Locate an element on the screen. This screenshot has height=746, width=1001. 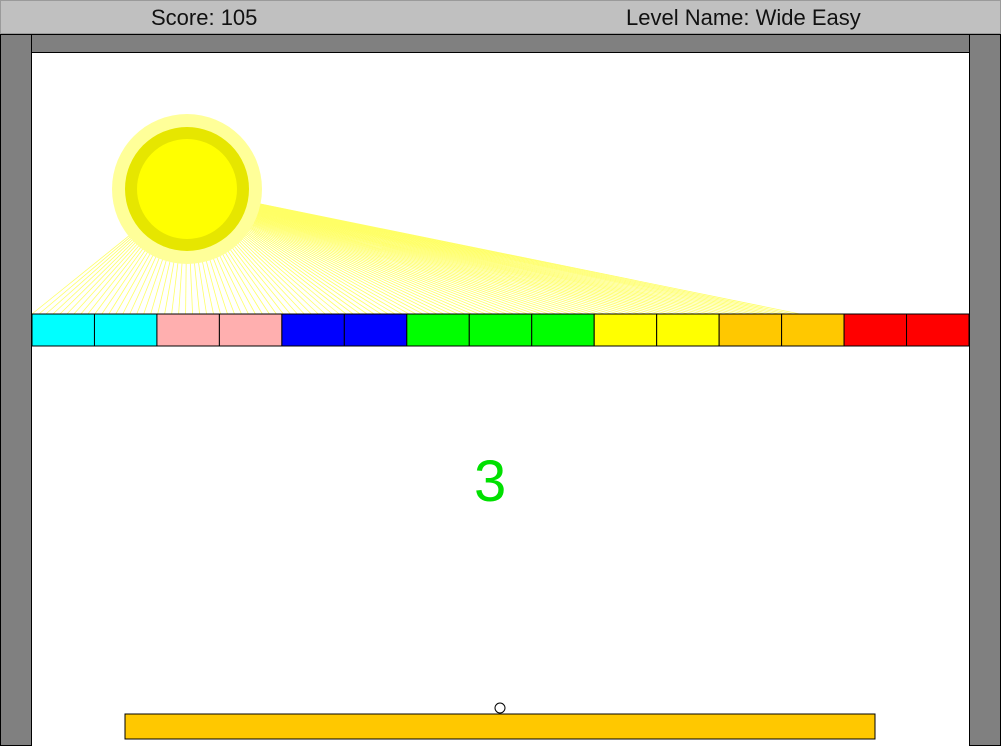
sun-core is located at coordinates (187, 189).